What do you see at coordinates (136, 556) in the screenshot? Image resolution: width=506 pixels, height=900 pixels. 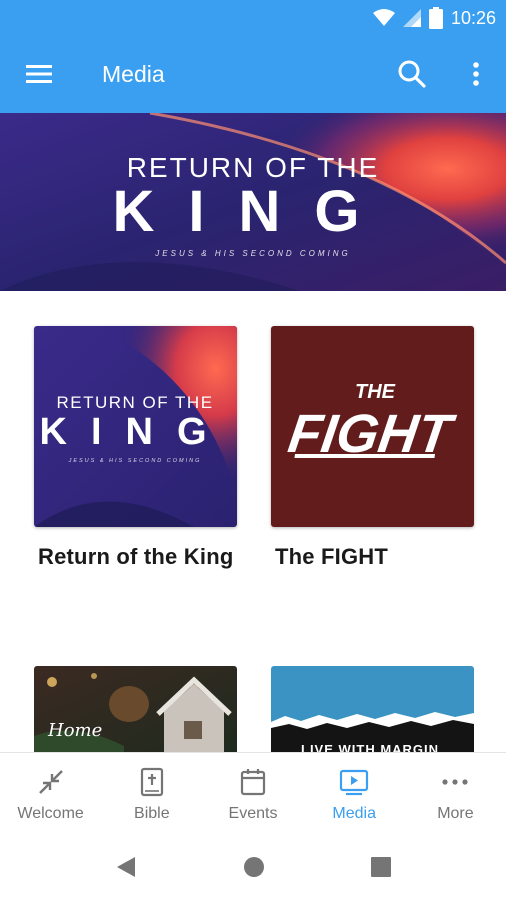 I see `card-title: Return of the King` at bounding box center [136, 556].